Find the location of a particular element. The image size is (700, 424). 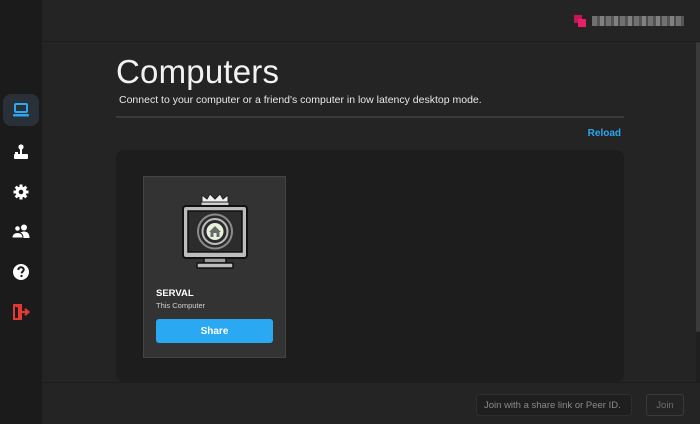

reload-button: Reload is located at coordinates (604, 133).